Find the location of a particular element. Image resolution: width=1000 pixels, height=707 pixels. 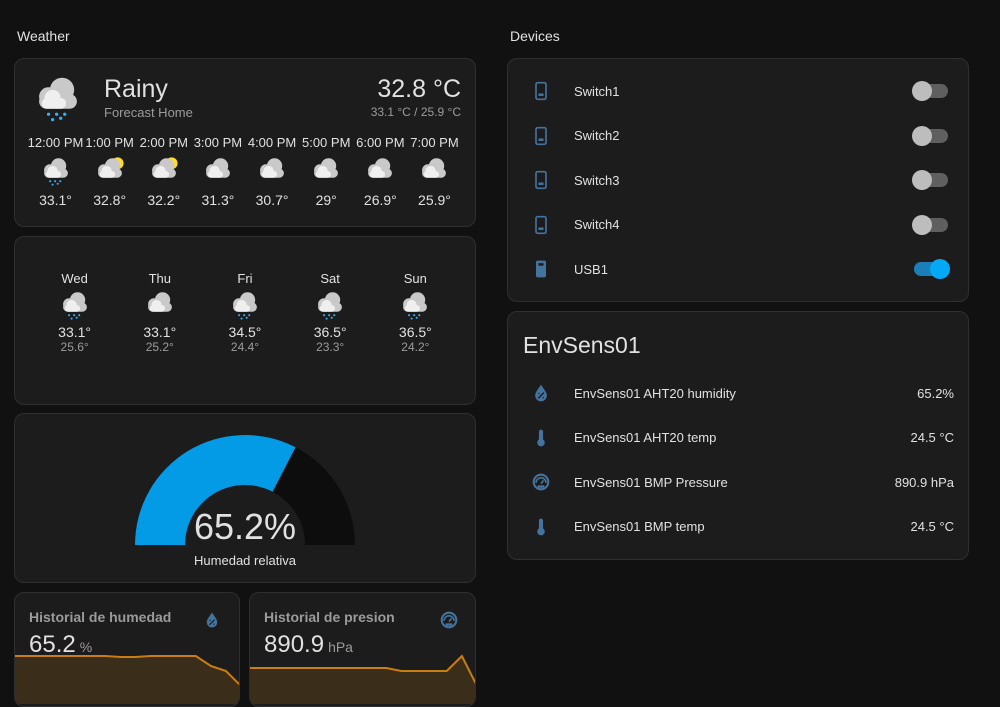

device-name: Switch1 is located at coordinates (744, 91).